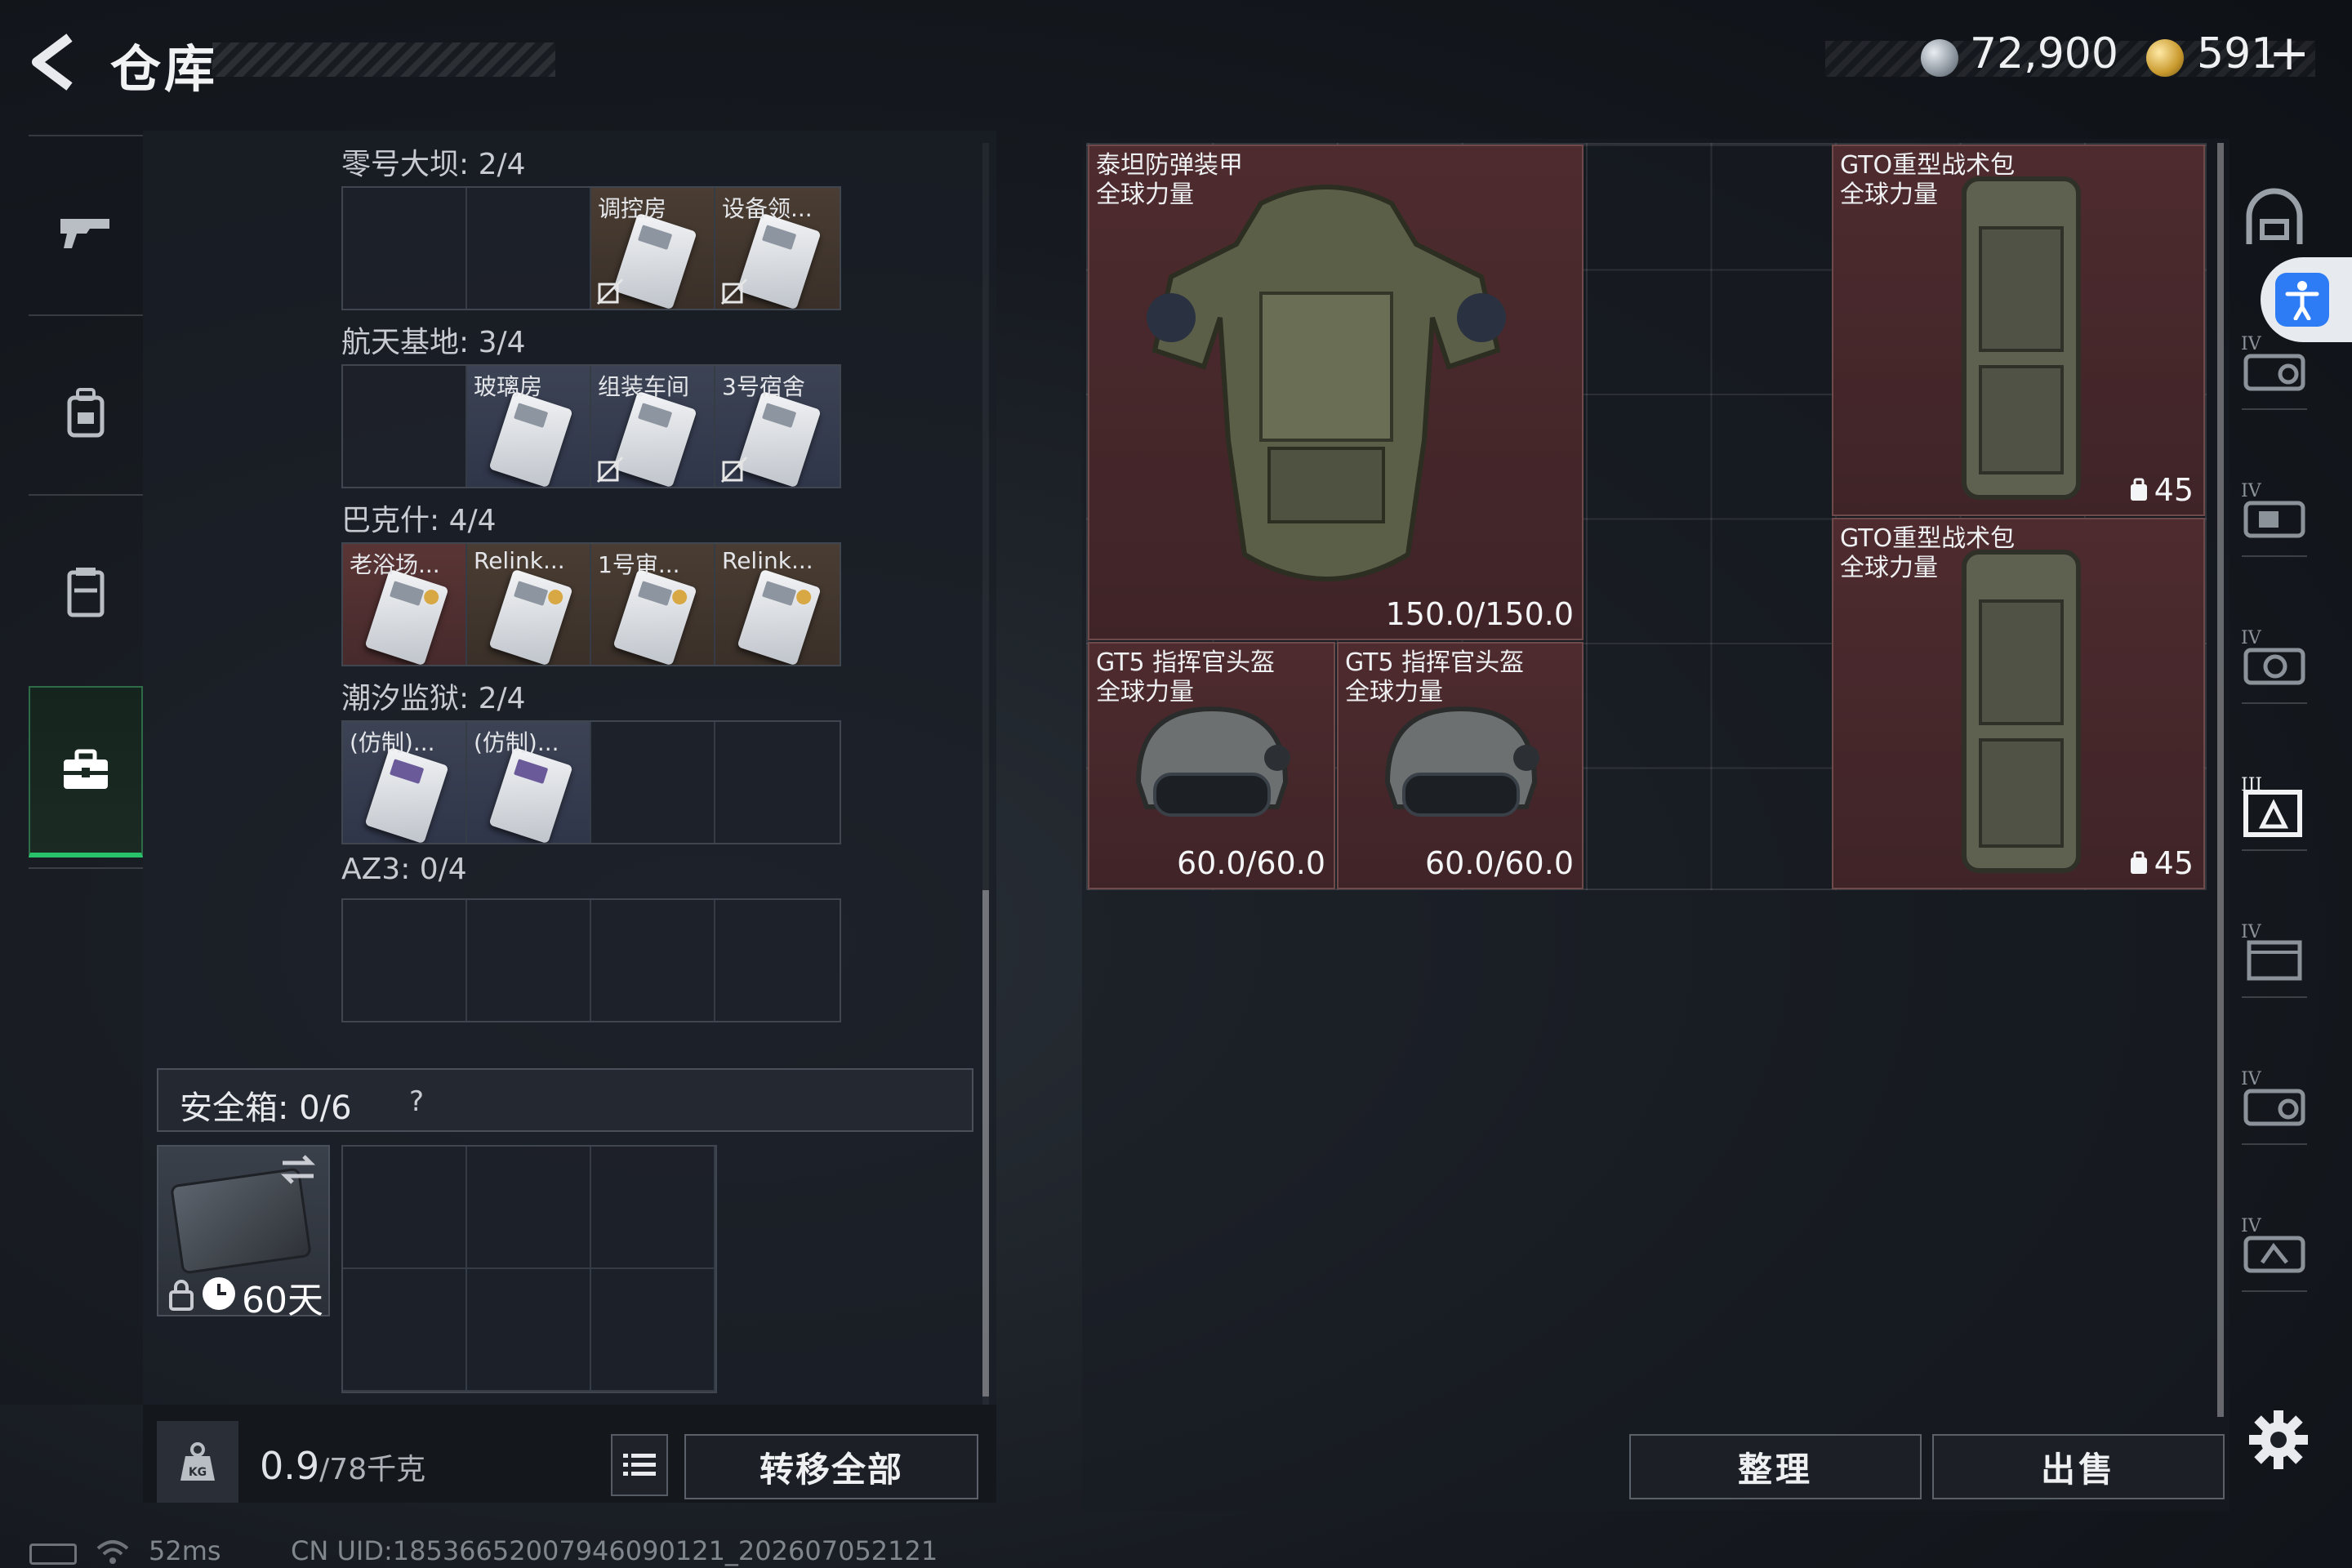  Describe the element at coordinates (2220, 780) in the screenshot. I see `stash-scrollbar` at that location.